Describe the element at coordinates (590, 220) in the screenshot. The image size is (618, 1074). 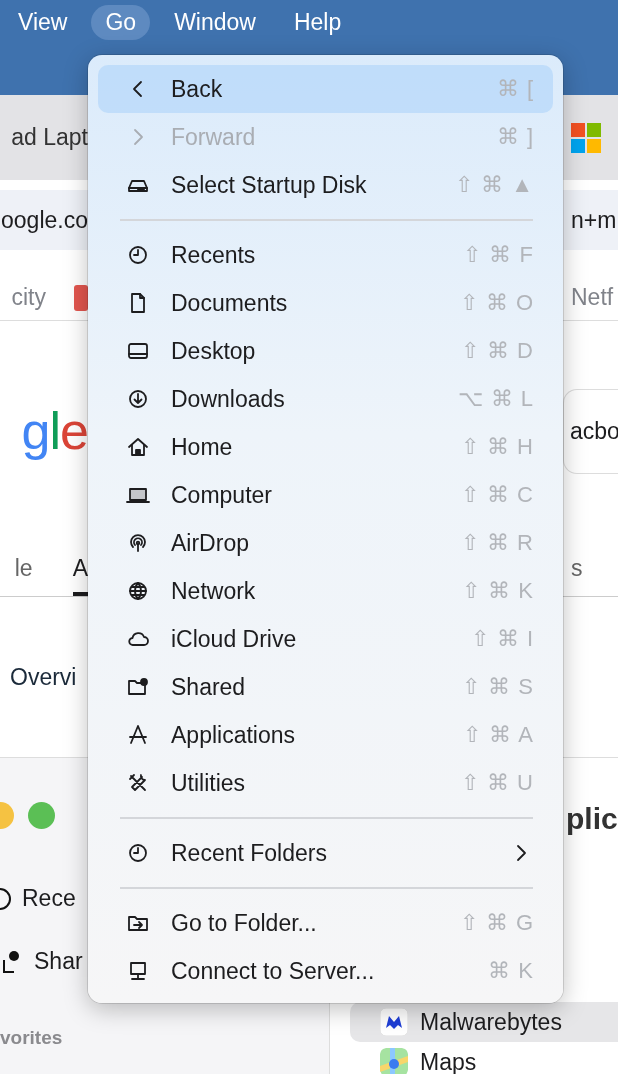
I see `address-text: n+m` at that location.